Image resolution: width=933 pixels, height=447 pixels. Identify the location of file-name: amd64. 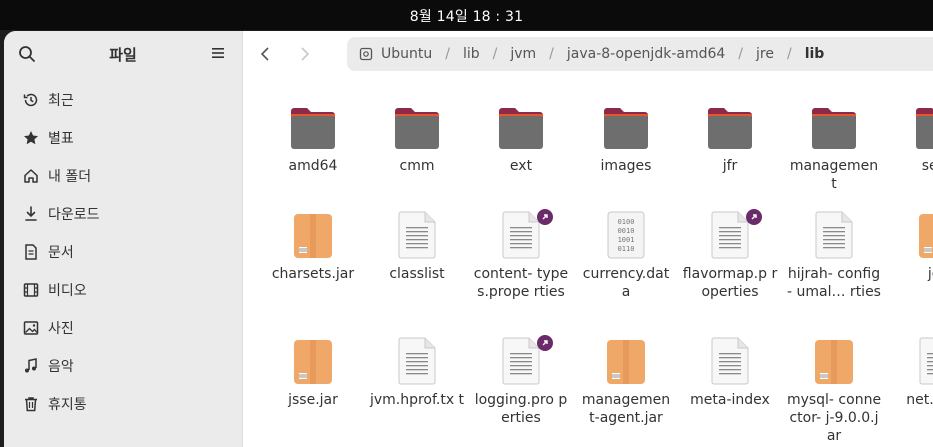
(313, 166).